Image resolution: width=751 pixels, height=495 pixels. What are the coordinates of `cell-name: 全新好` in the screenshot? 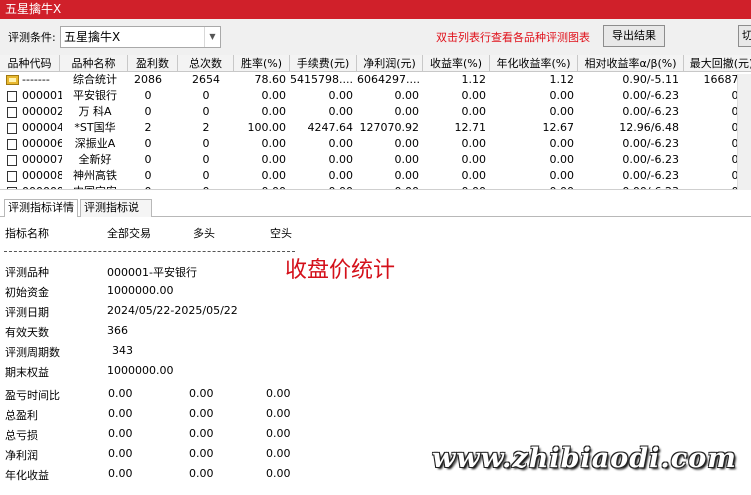 It's located at (95, 159).